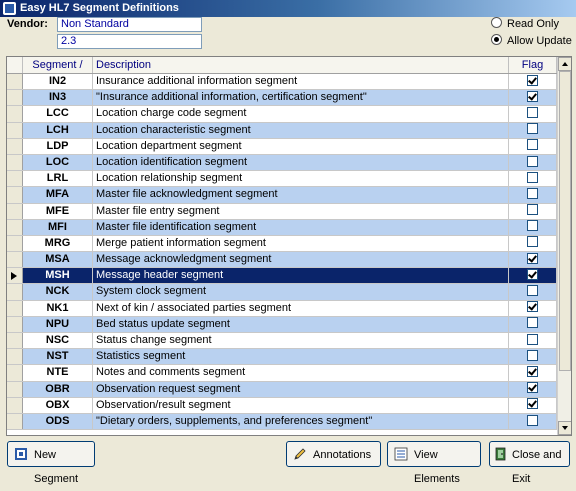 The width and height of the screenshot is (576, 491). What do you see at coordinates (301, 357) in the screenshot?
I see `description-cell: Statistics segment` at bounding box center [301, 357].